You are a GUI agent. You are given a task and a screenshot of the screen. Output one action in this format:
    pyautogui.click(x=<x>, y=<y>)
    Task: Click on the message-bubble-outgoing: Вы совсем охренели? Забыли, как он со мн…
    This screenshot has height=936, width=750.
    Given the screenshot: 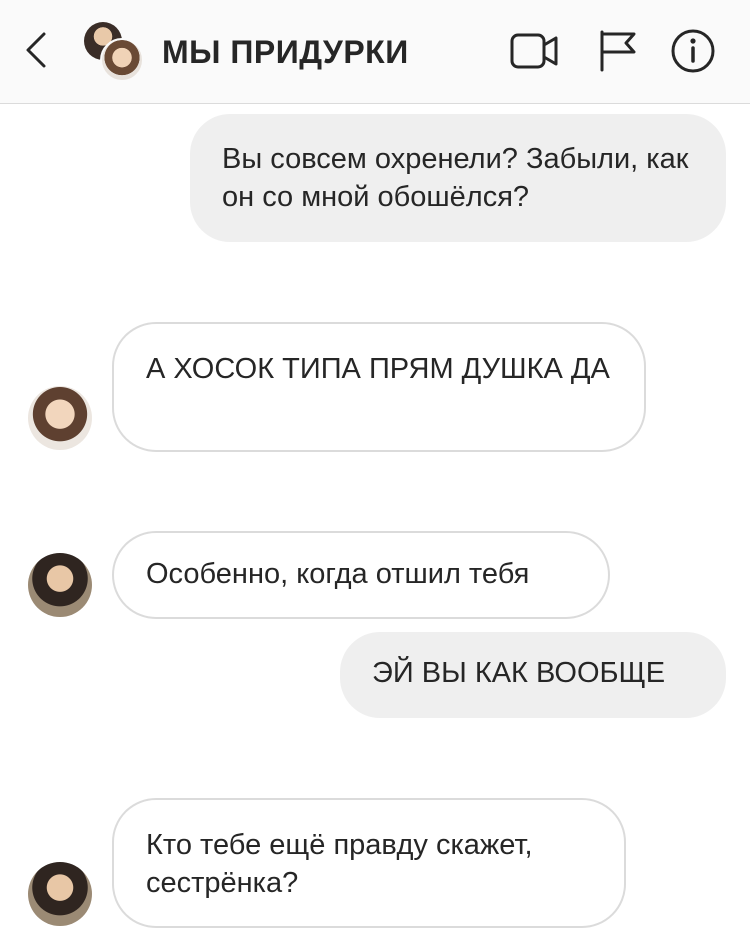 What is the action you would take?
    pyautogui.click(x=458, y=178)
    